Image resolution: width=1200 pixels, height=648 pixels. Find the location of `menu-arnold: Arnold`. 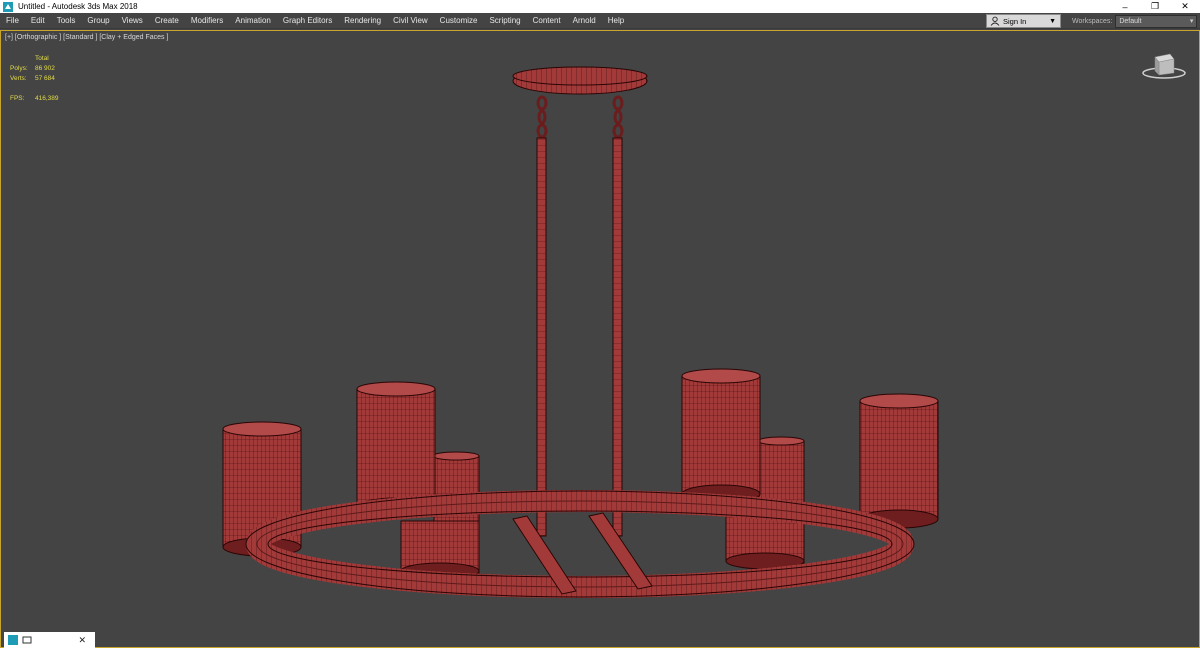

menu-arnold: Arnold is located at coordinates (584, 21).